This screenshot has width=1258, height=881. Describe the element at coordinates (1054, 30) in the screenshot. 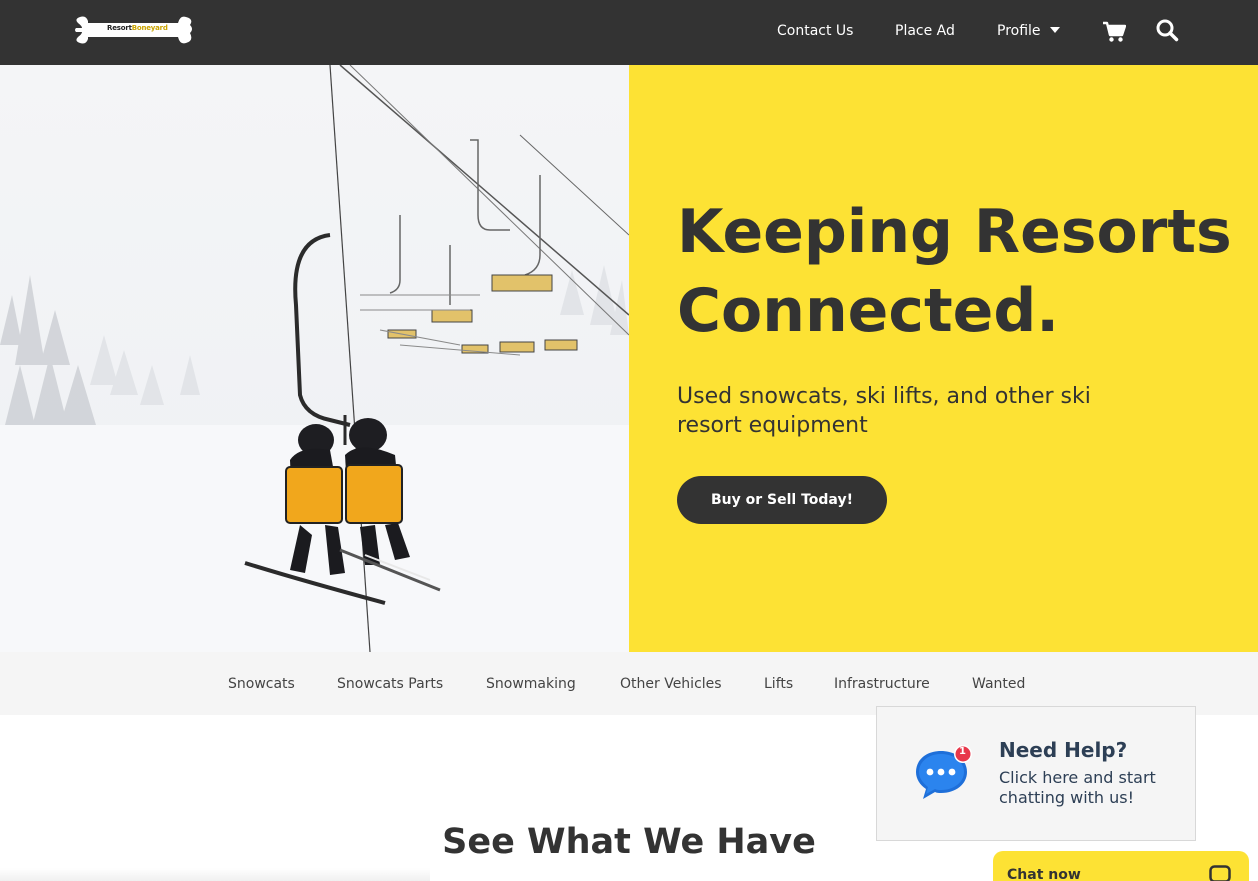

I see `chevron-down-icon` at that location.